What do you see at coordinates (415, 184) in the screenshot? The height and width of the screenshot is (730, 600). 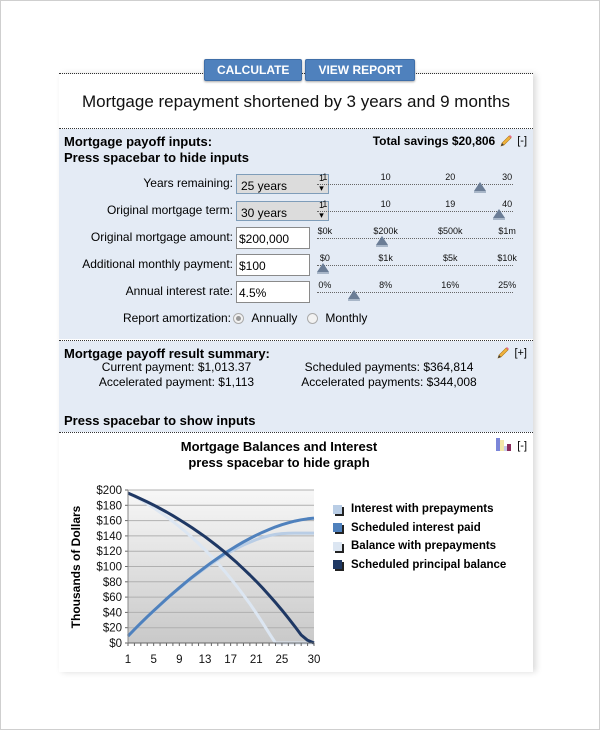 I see `years-remaining-slider: 1 10 20 30` at bounding box center [415, 184].